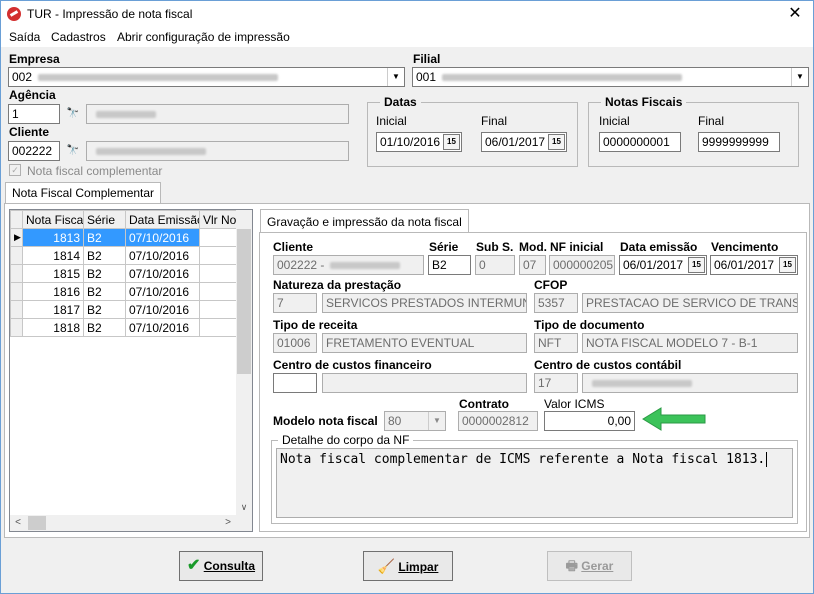  What do you see at coordinates (659, 247) in the screenshot?
I see `data-emissao-label: Data emissão` at bounding box center [659, 247].